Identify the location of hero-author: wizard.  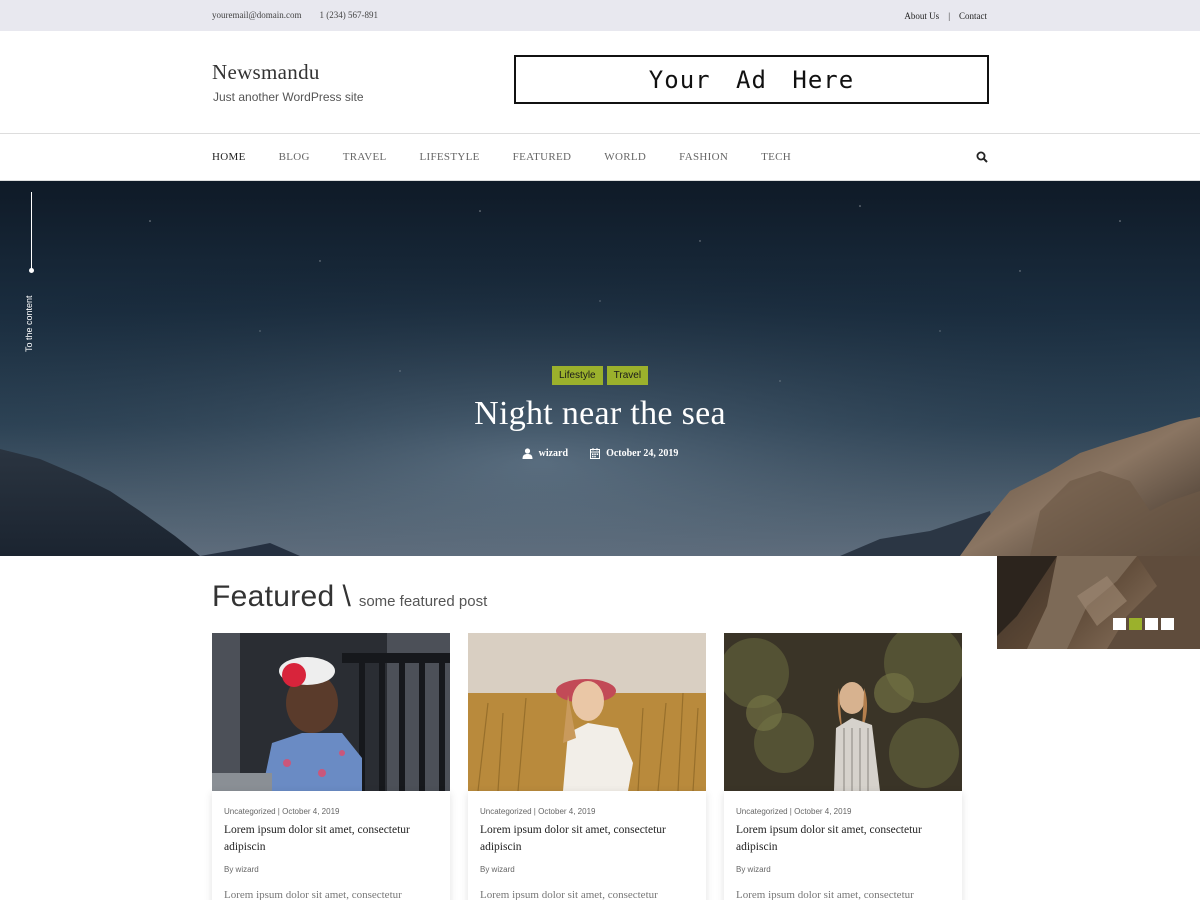
(545, 453).